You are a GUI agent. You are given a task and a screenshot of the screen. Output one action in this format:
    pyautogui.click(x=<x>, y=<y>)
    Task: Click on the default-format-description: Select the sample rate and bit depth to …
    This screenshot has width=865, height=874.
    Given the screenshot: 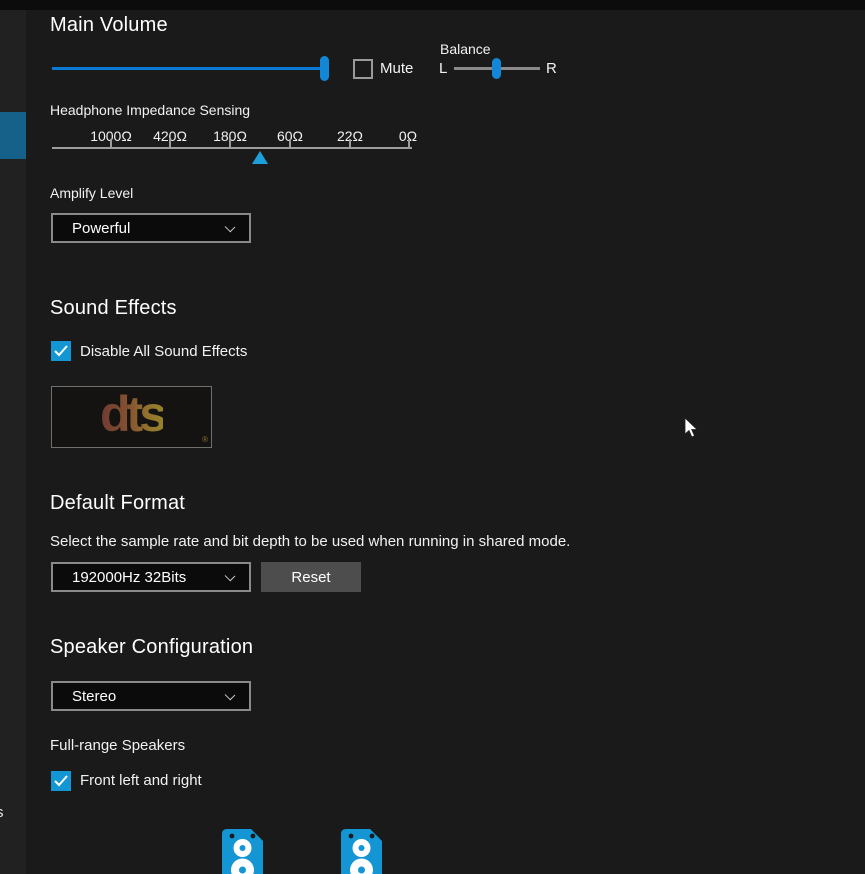 What is the action you would take?
    pyautogui.click(x=310, y=541)
    